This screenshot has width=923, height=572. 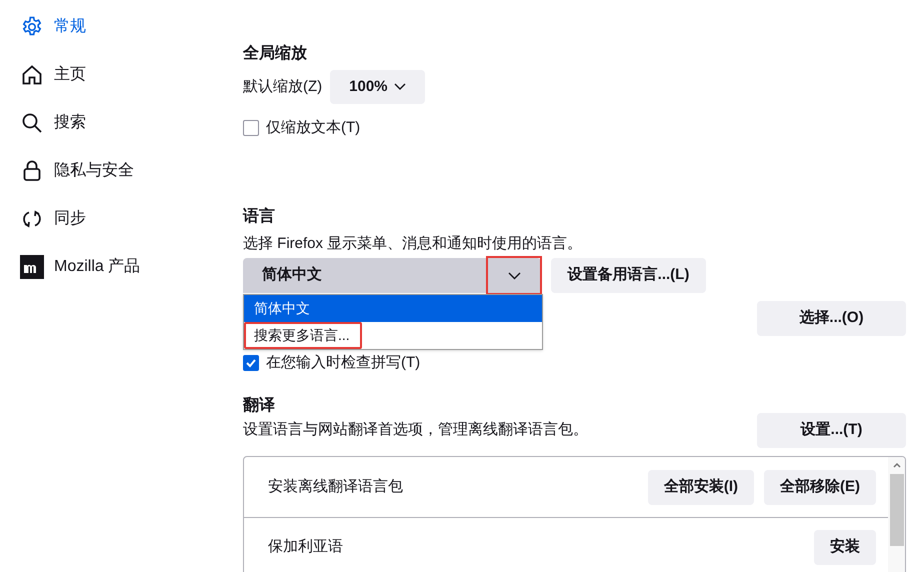 What do you see at coordinates (831, 430) in the screenshot?
I see `translation-settings-button: 设置...(T)` at bounding box center [831, 430].